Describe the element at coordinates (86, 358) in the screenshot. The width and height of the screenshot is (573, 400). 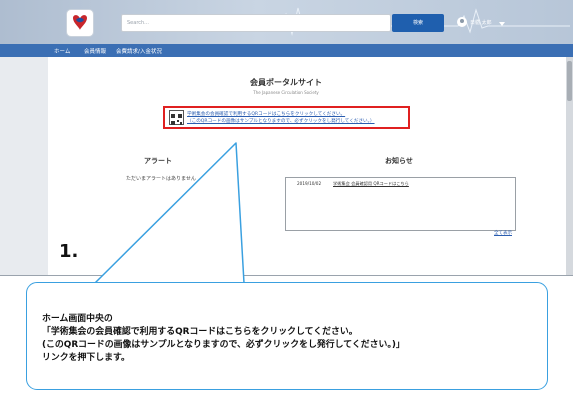
I see `callout-line: リンクを押下します。` at that location.